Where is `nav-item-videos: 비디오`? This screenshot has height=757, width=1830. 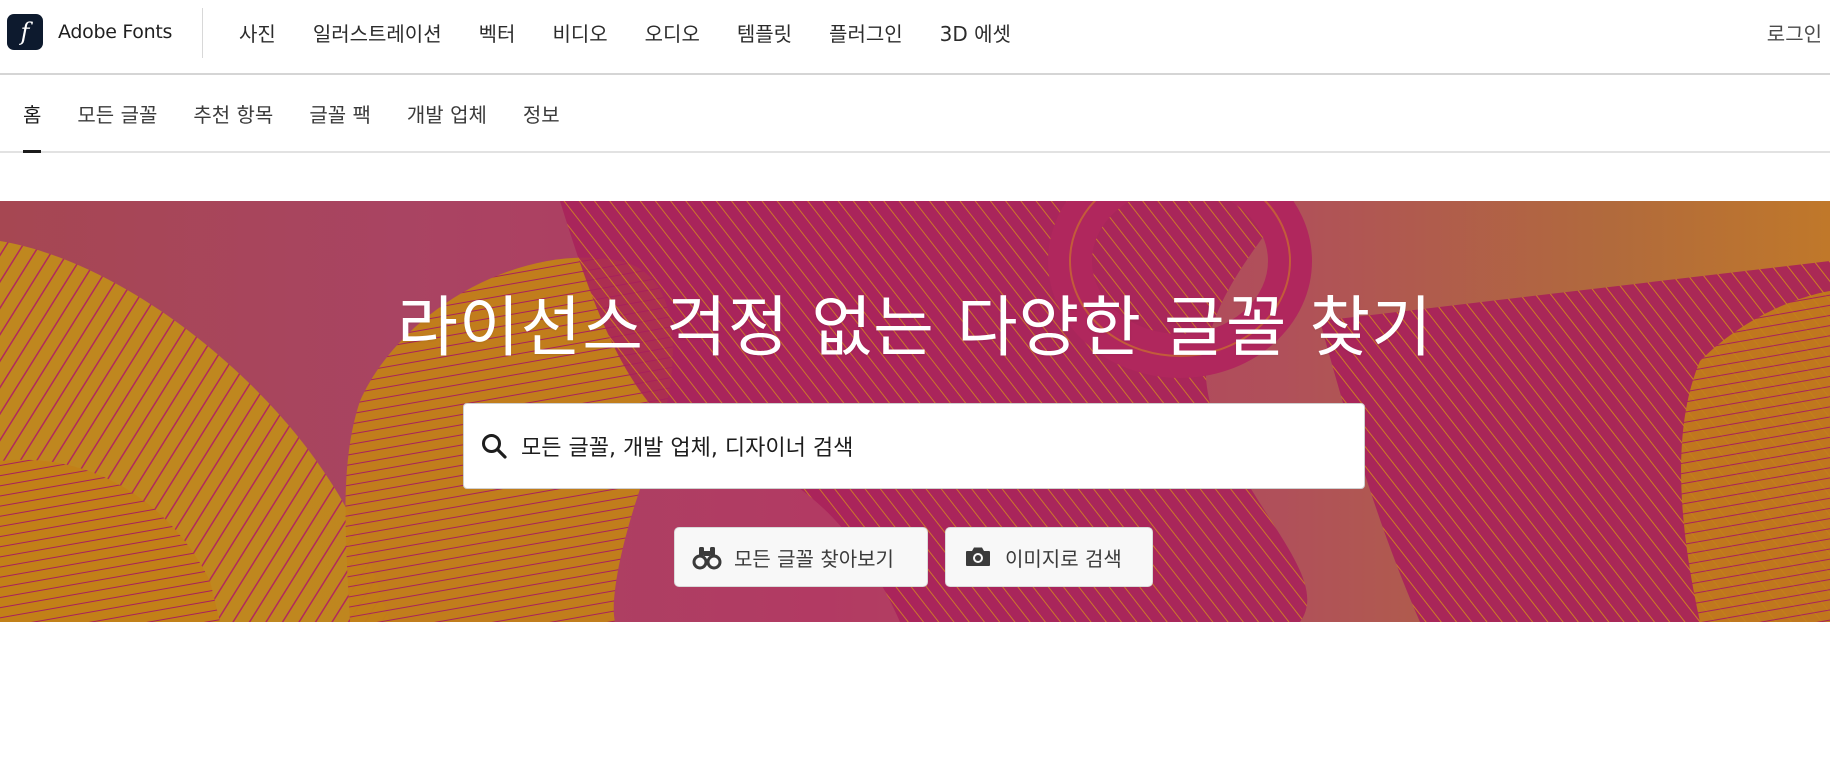 nav-item-videos: 비디오 is located at coordinates (579, 32).